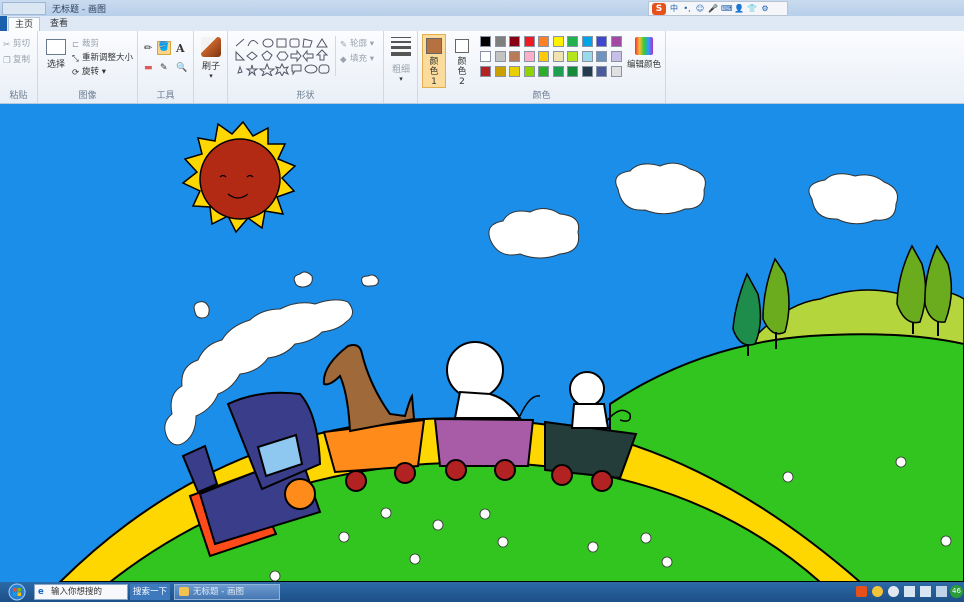 This screenshot has height=602, width=964. I want to click on cloud-callout-shape-icon, so click(324, 69).